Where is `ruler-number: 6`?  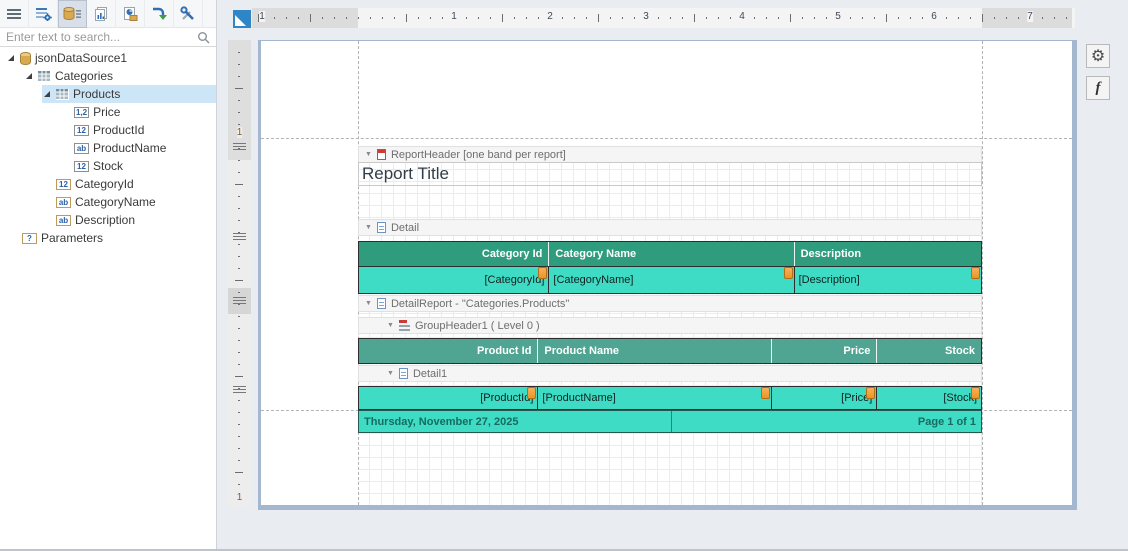
ruler-number: 6 is located at coordinates (934, 16).